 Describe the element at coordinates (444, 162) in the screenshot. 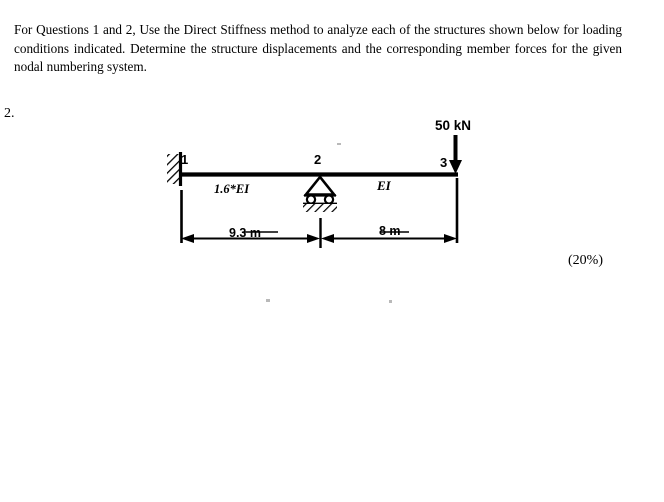

I see `node-label-3: 3` at that location.